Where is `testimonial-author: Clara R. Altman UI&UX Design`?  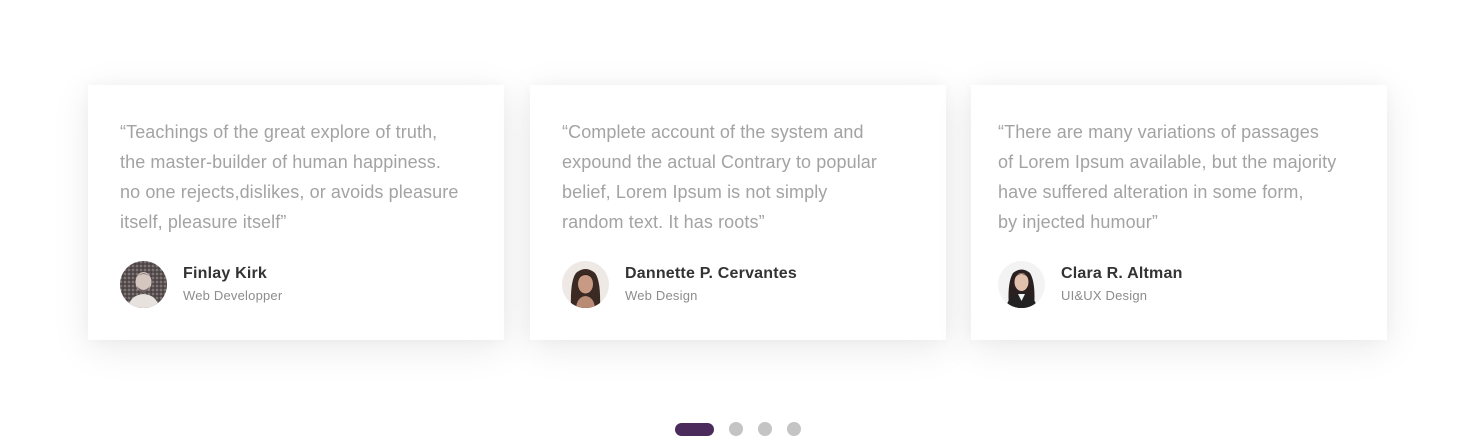
testimonial-author: Clara R. Altman UI&UX Design is located at coordinates (1090, 284).